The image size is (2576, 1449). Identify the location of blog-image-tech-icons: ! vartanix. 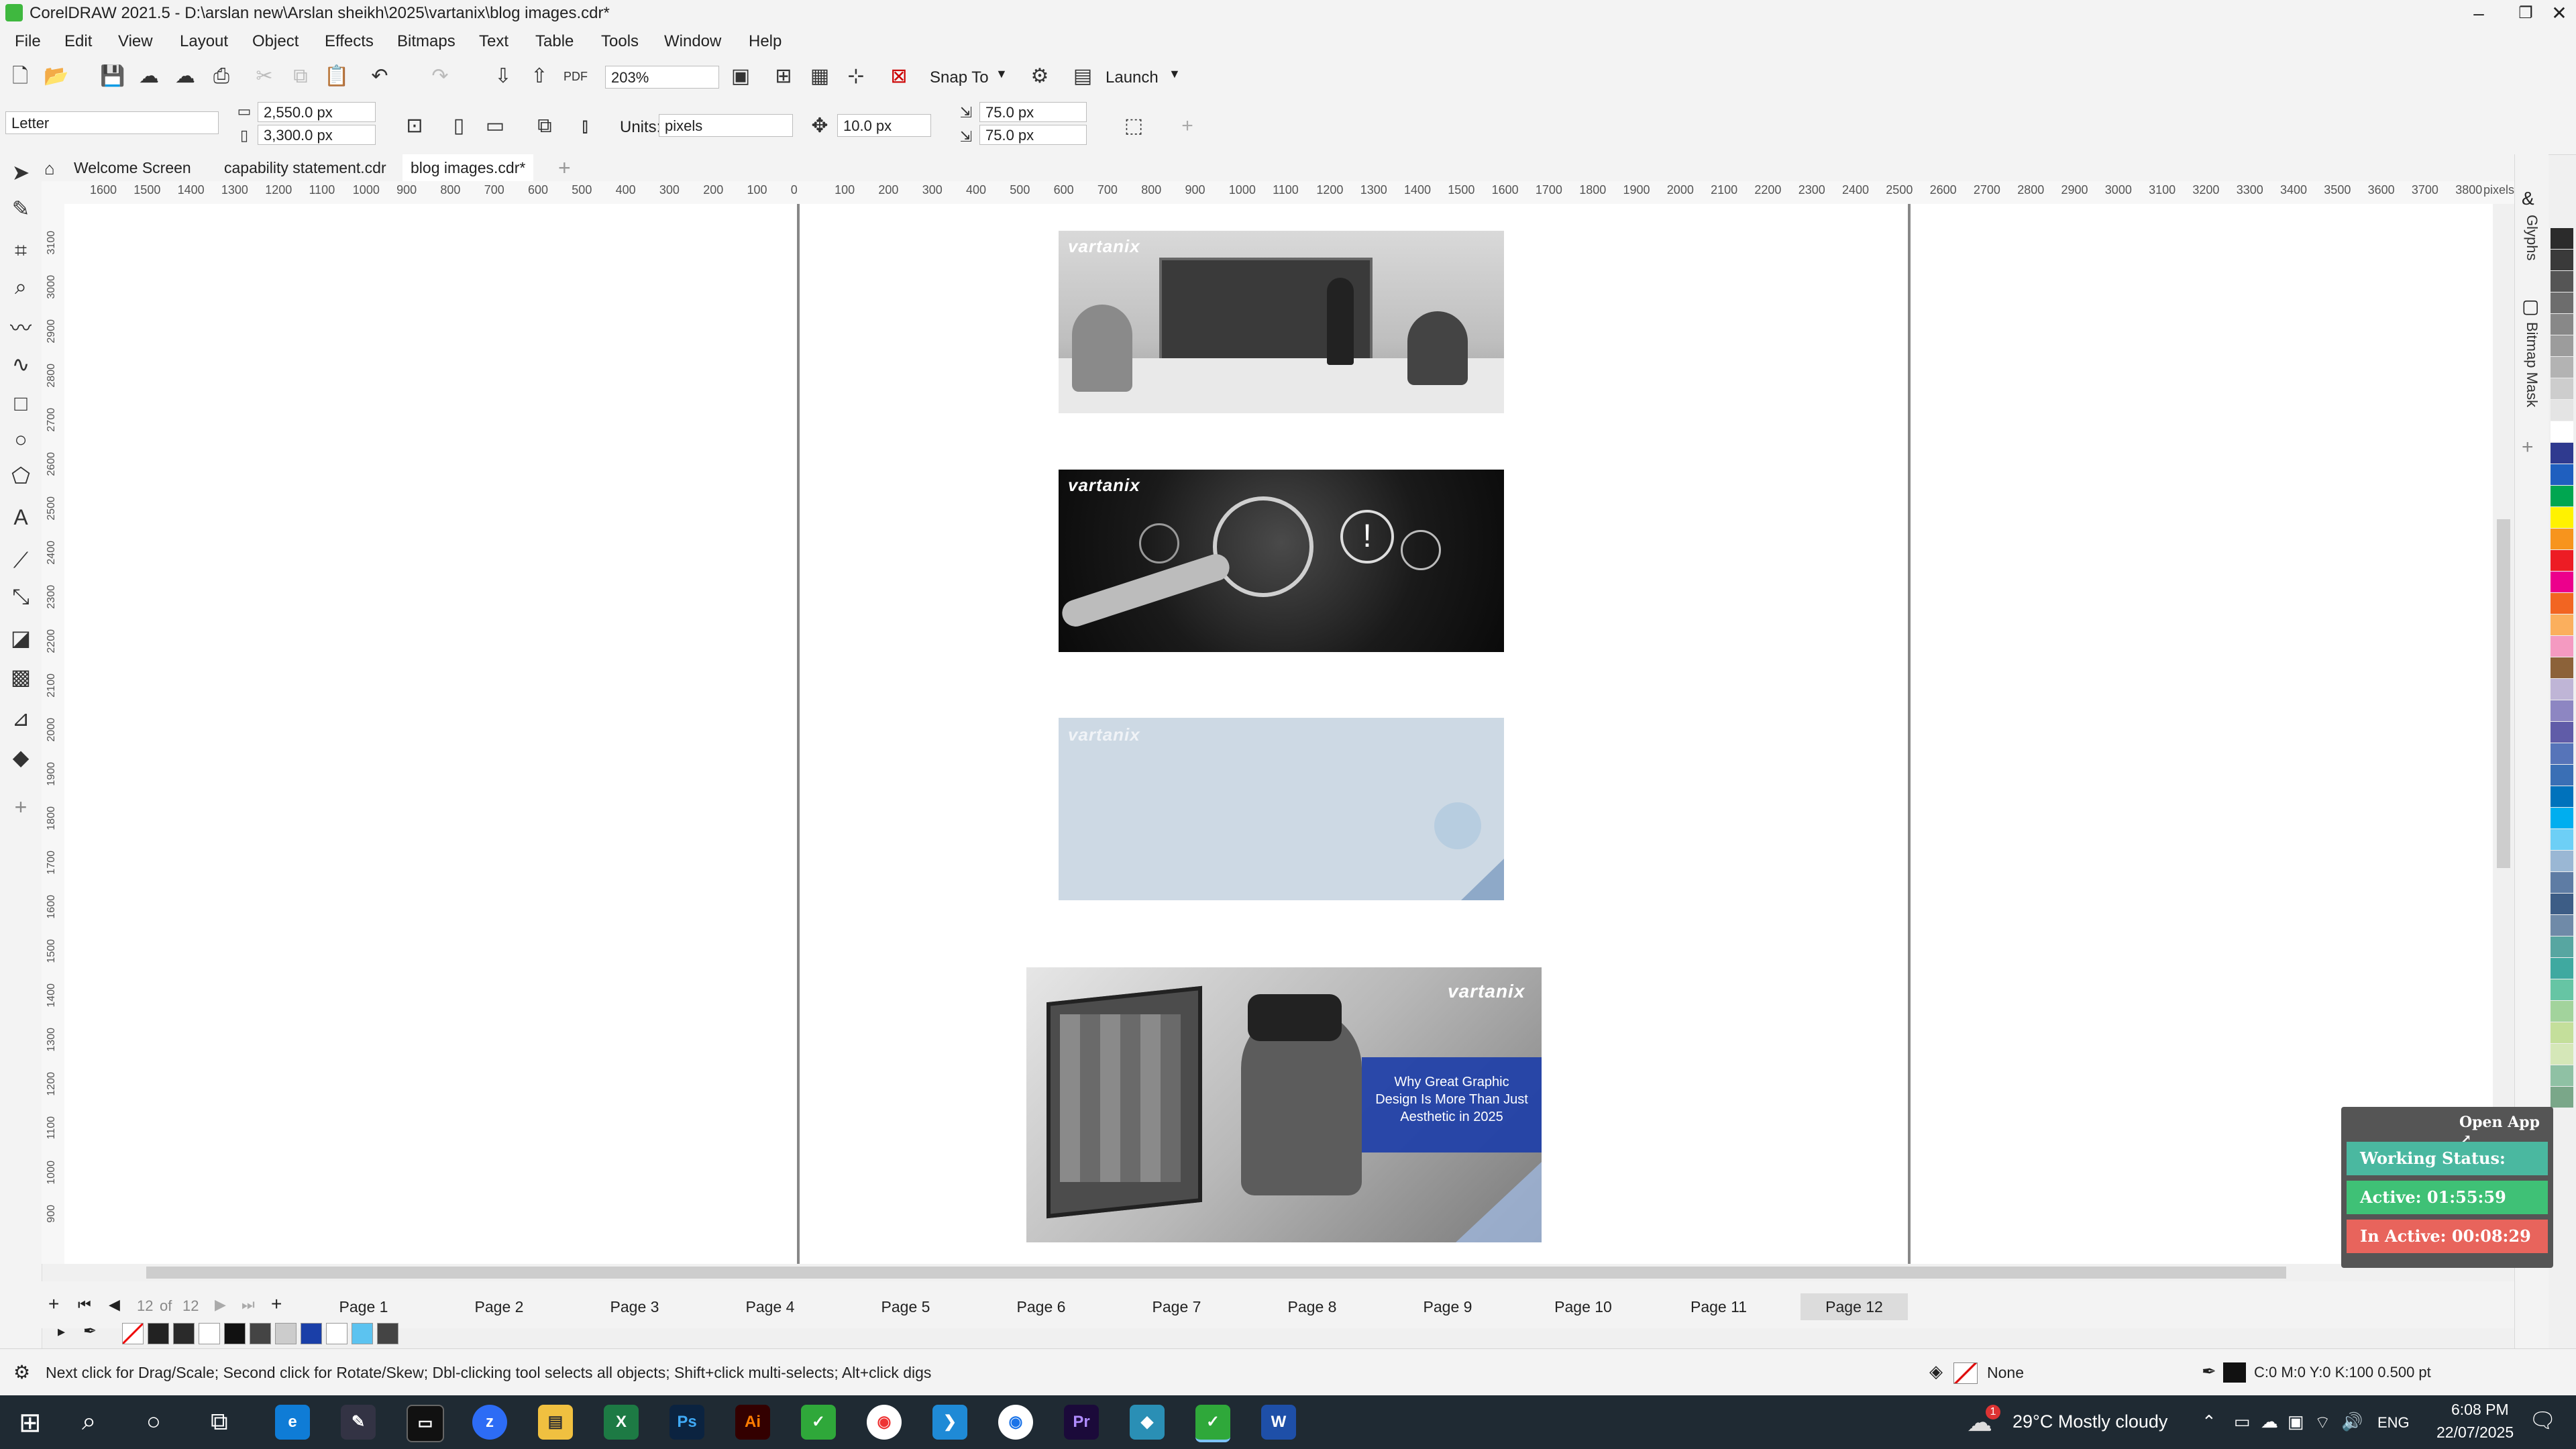
(1281, 561).